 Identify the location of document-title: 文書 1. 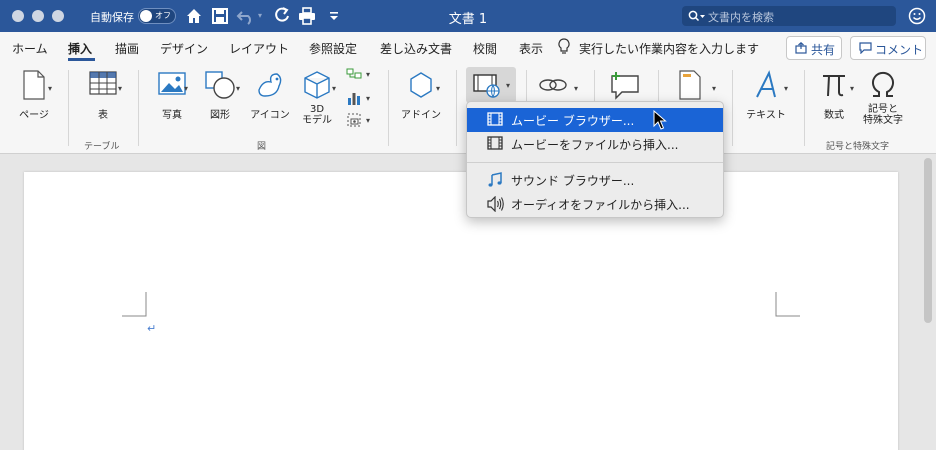
(468, 19).